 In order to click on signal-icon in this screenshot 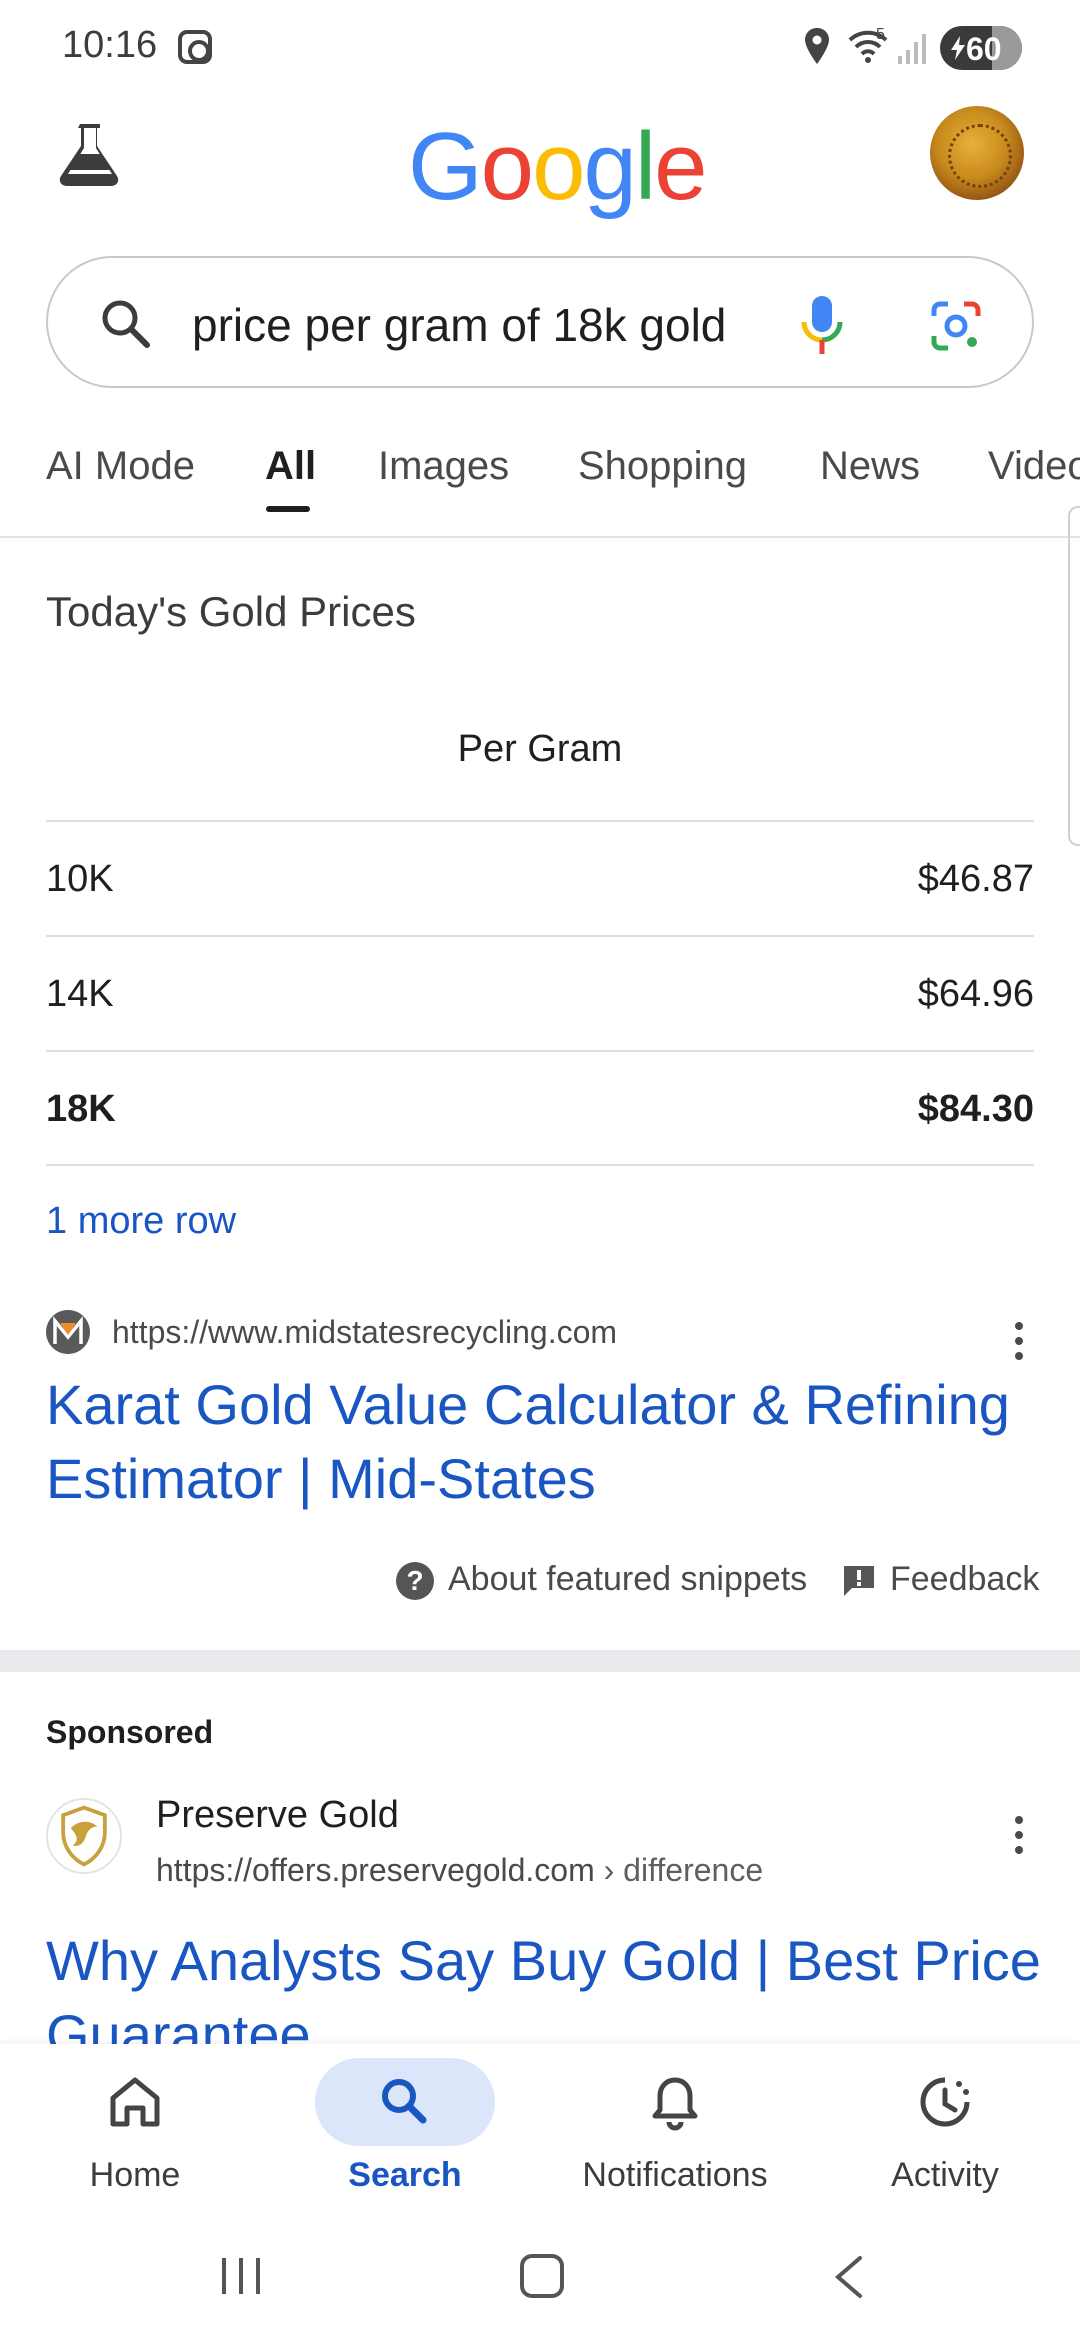, I will do `click(912, 49)`.